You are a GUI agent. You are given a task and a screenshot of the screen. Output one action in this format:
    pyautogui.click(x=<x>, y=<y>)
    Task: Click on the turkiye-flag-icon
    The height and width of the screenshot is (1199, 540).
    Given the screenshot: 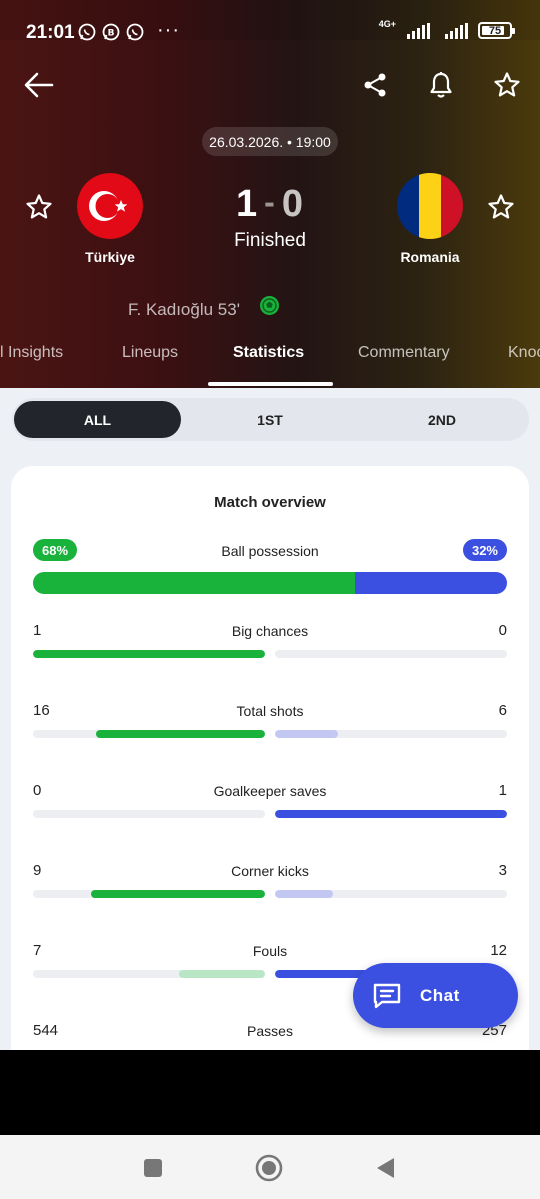 What is the action you would take?
    pyautogui.click(x=110, y=206)
    